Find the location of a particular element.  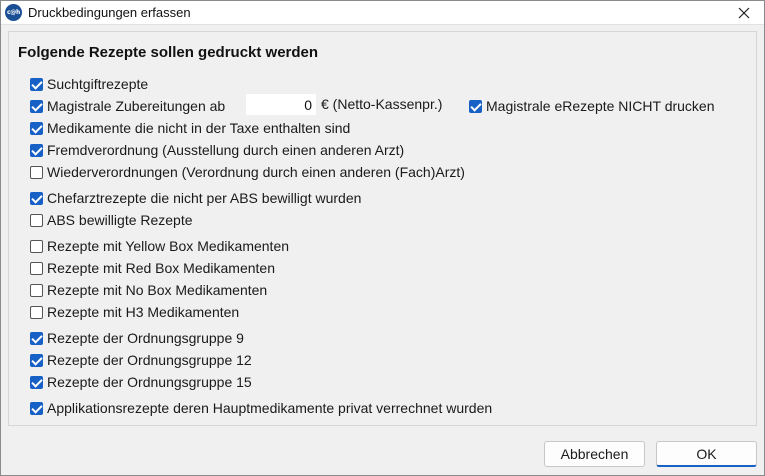

option-magistrale-erezepte: Magistrale eRezepte NICHT drucken is located at coordinates (592, 106).